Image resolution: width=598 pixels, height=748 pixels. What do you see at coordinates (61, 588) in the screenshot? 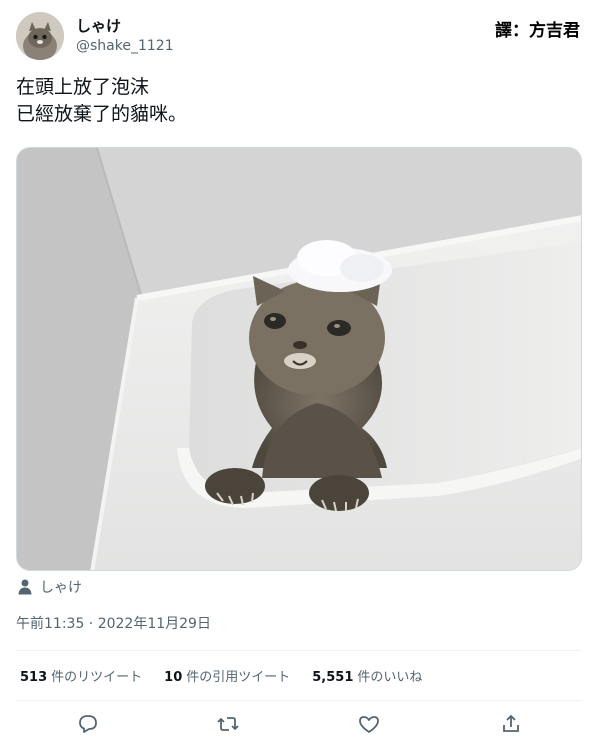
I see `media-tag-label: しゃけ` at bounding box center [61, 588].